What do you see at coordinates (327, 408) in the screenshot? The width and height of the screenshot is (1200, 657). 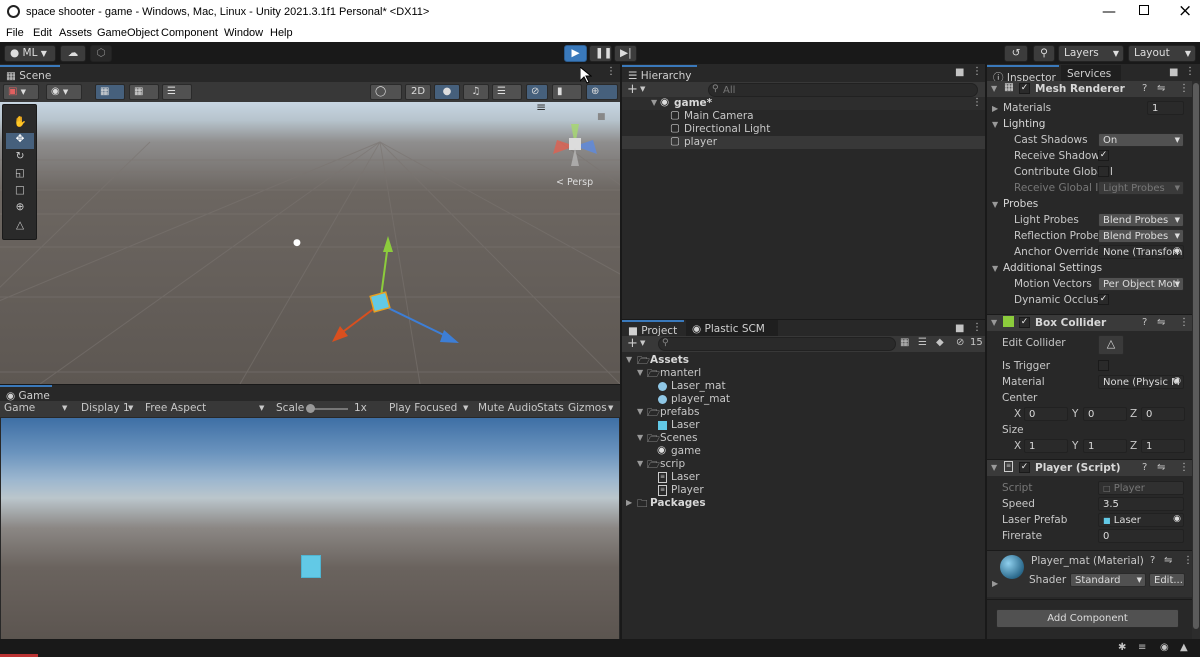 I see `scale-slider` at bounding box center [327, 408].